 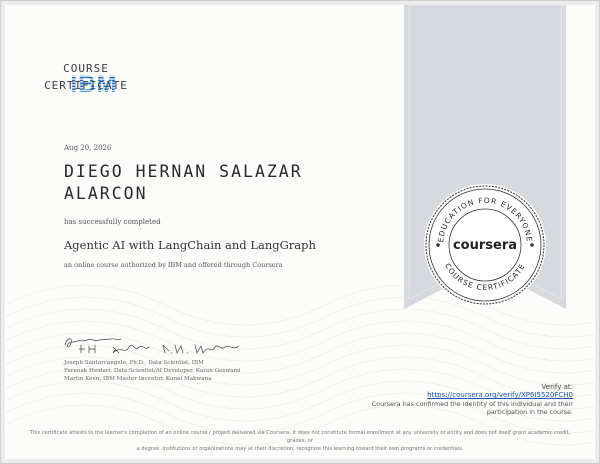 I want to click on certificate-date: Aug 20, 2026, so click(x=88, y=148).